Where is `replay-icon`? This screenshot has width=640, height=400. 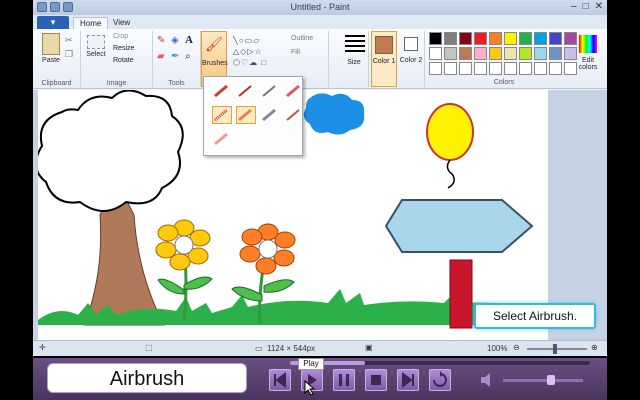
replay-icon is located at coordinates (440, 379).